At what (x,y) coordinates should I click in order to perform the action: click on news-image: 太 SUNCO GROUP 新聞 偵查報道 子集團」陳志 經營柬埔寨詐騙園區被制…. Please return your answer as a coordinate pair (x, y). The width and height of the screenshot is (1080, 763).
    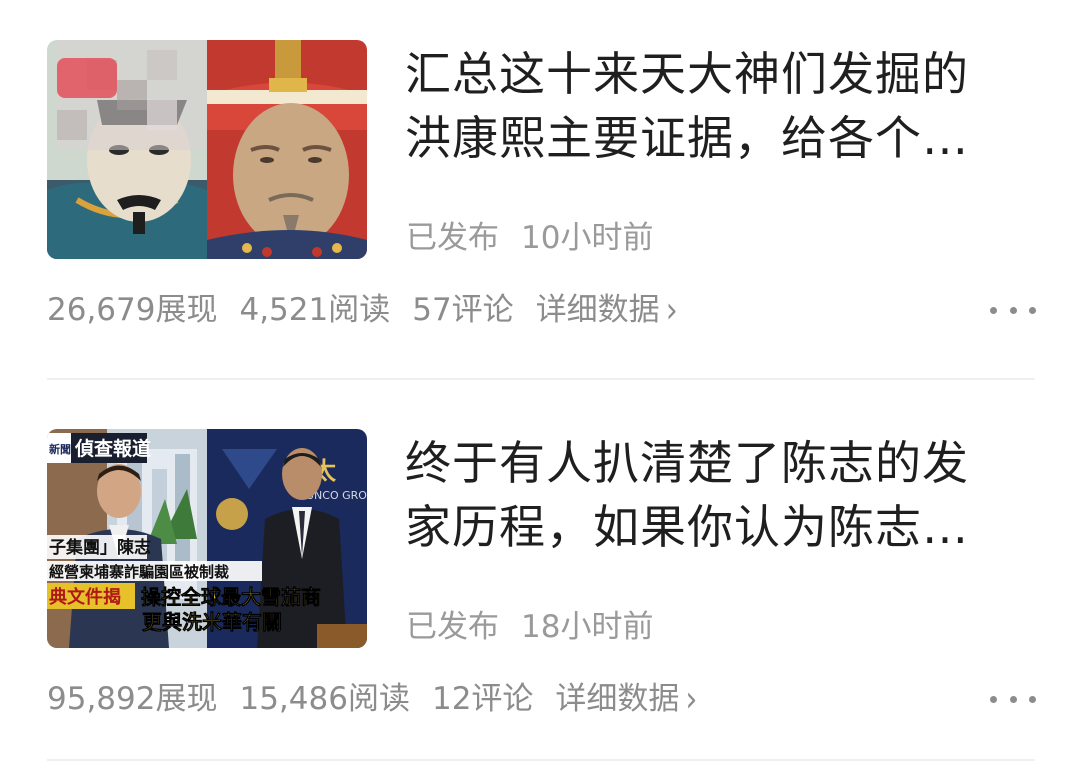
    Looking at the image, I should click on (207, 538).